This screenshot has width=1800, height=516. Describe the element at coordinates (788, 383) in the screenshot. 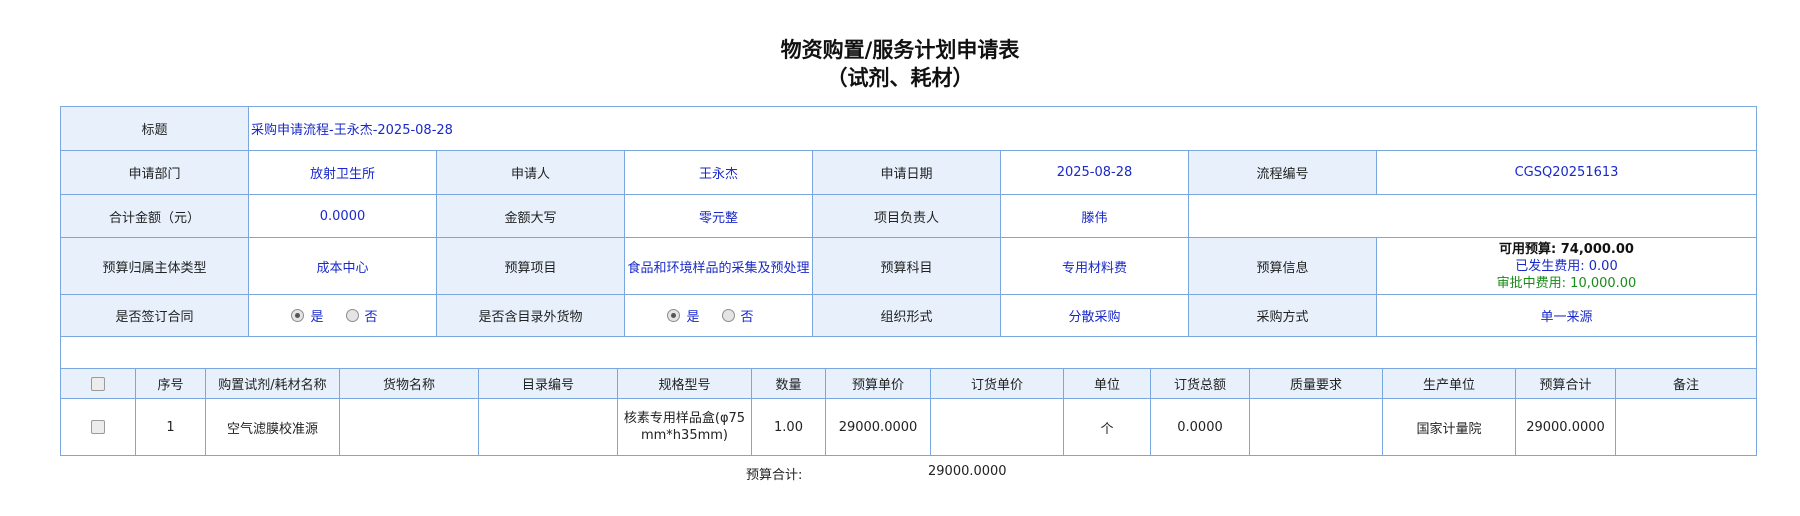

I see `col-header-qty: 数量` at that location.